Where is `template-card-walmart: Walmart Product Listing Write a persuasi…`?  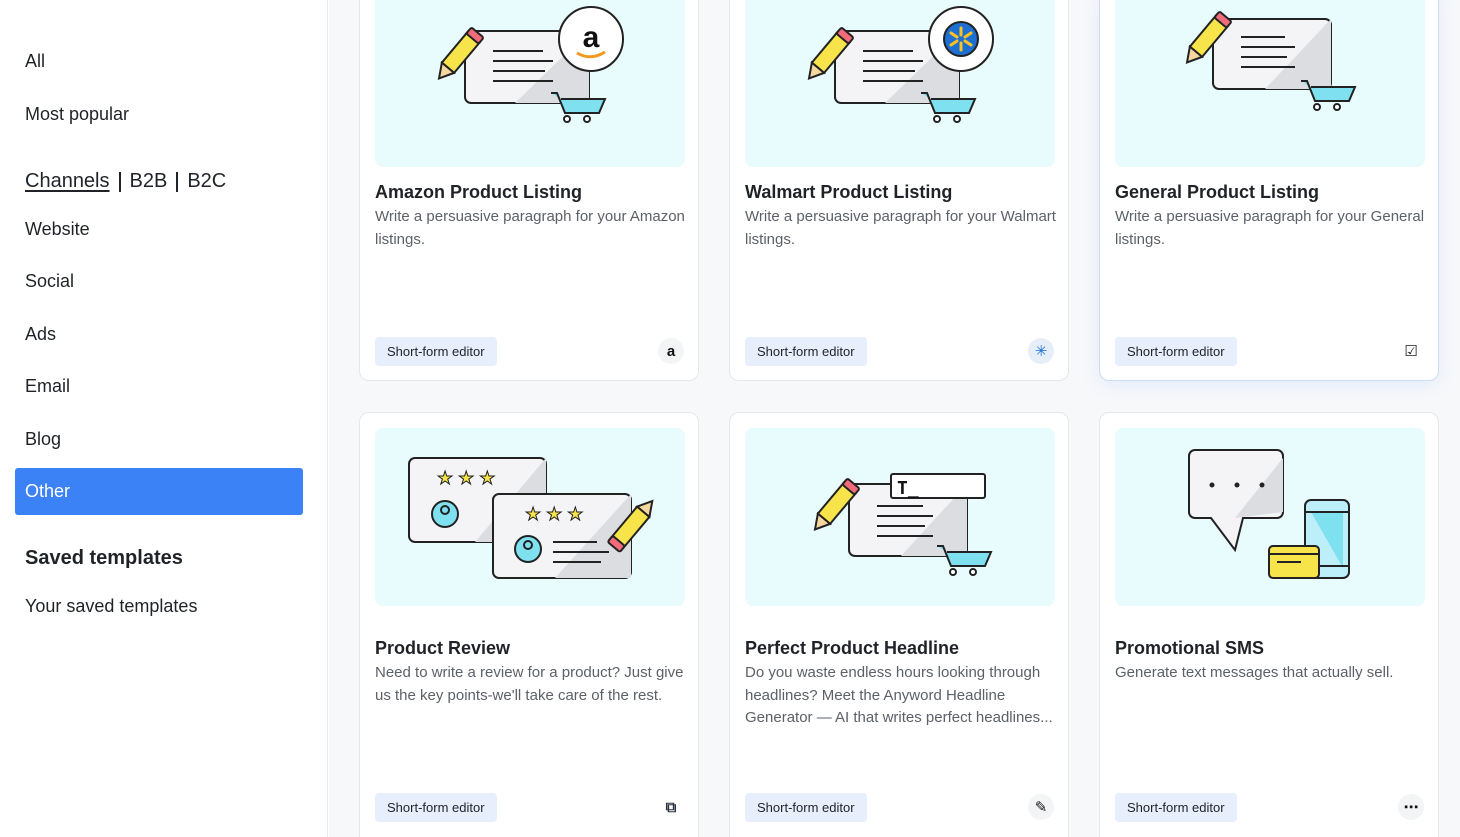 template-card-walmart: Walmart Product Listing Write a persuasi… is located at coordinates (899, 190).